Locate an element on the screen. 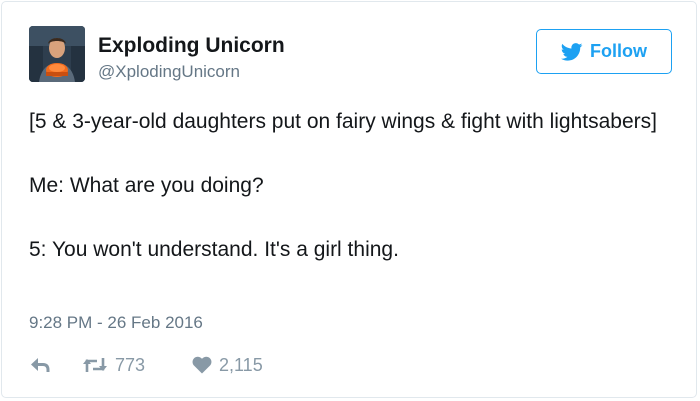 This screenshot has width=700, height=401. like-count: 2,115 is located at coordinates (241, 364).